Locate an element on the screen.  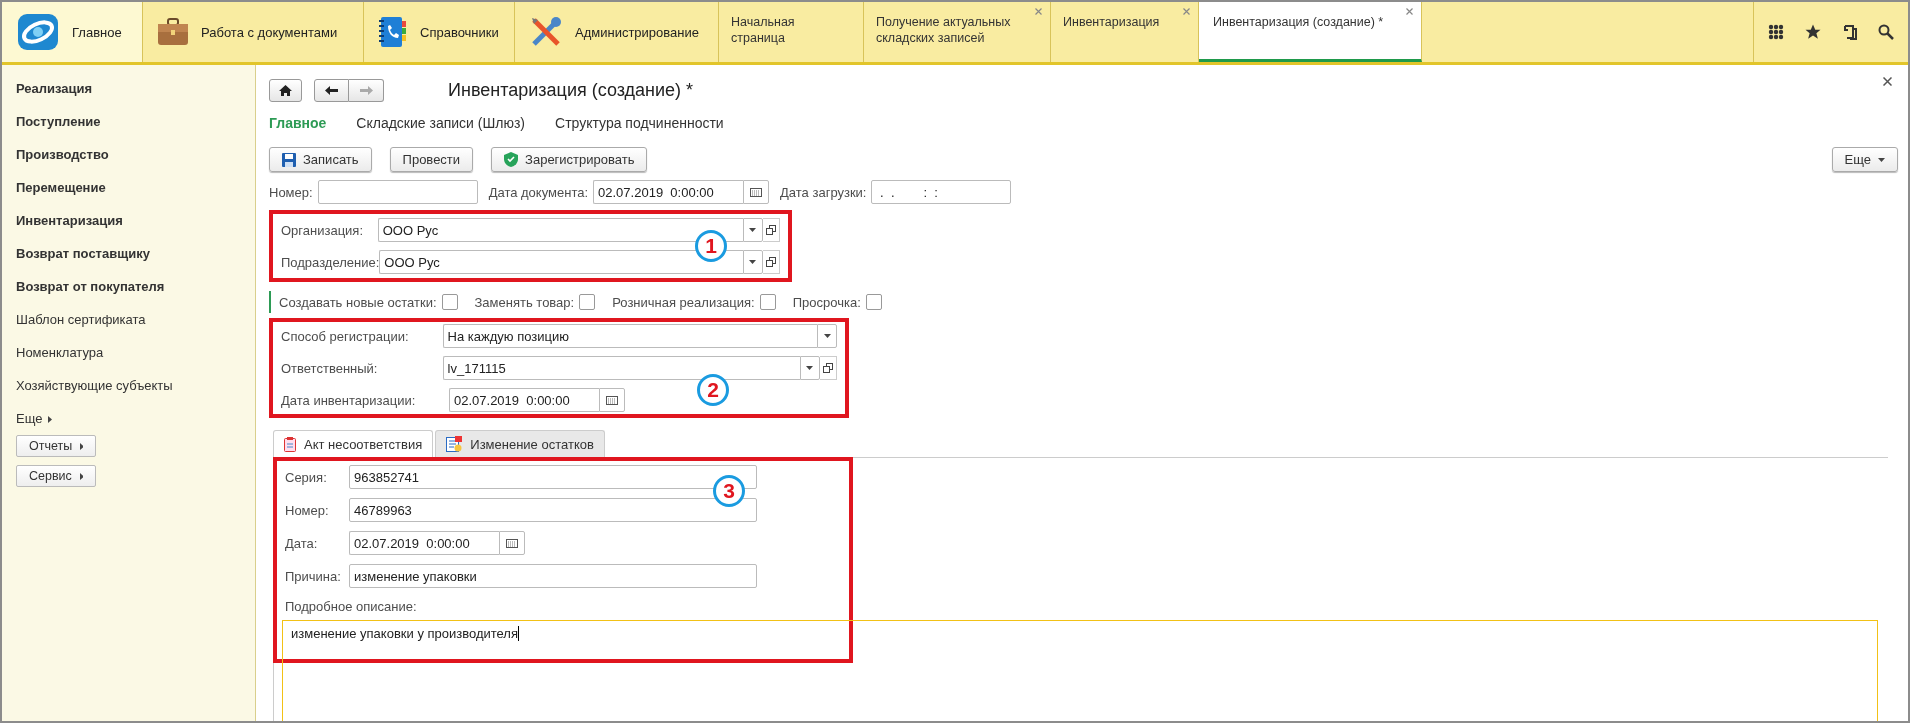
section-tab: Справочники is located at coordinates (439, 32).